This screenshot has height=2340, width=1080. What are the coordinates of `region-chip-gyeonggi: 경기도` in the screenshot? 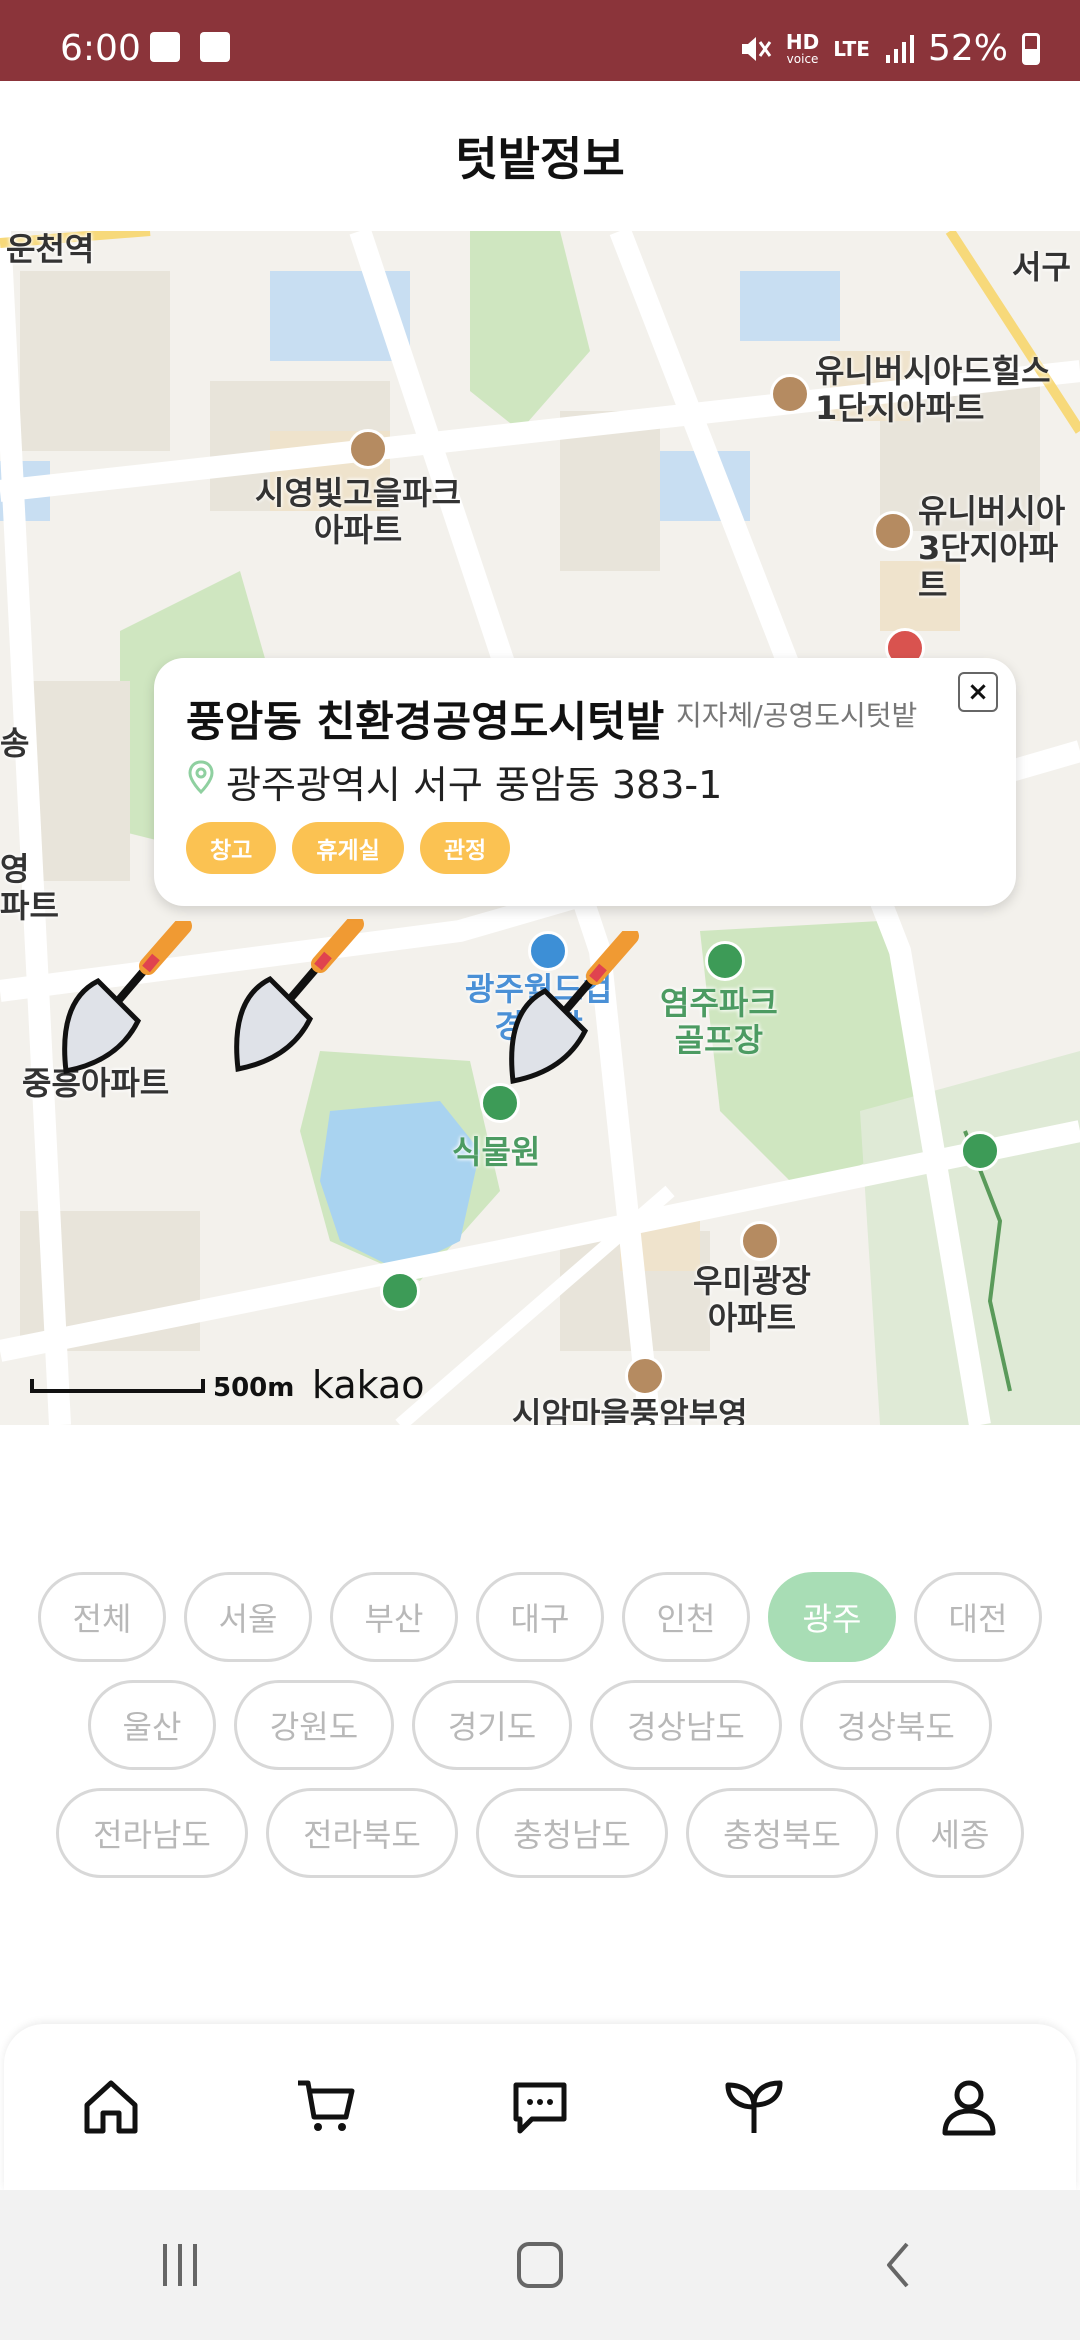 It's located at (492, 1725).